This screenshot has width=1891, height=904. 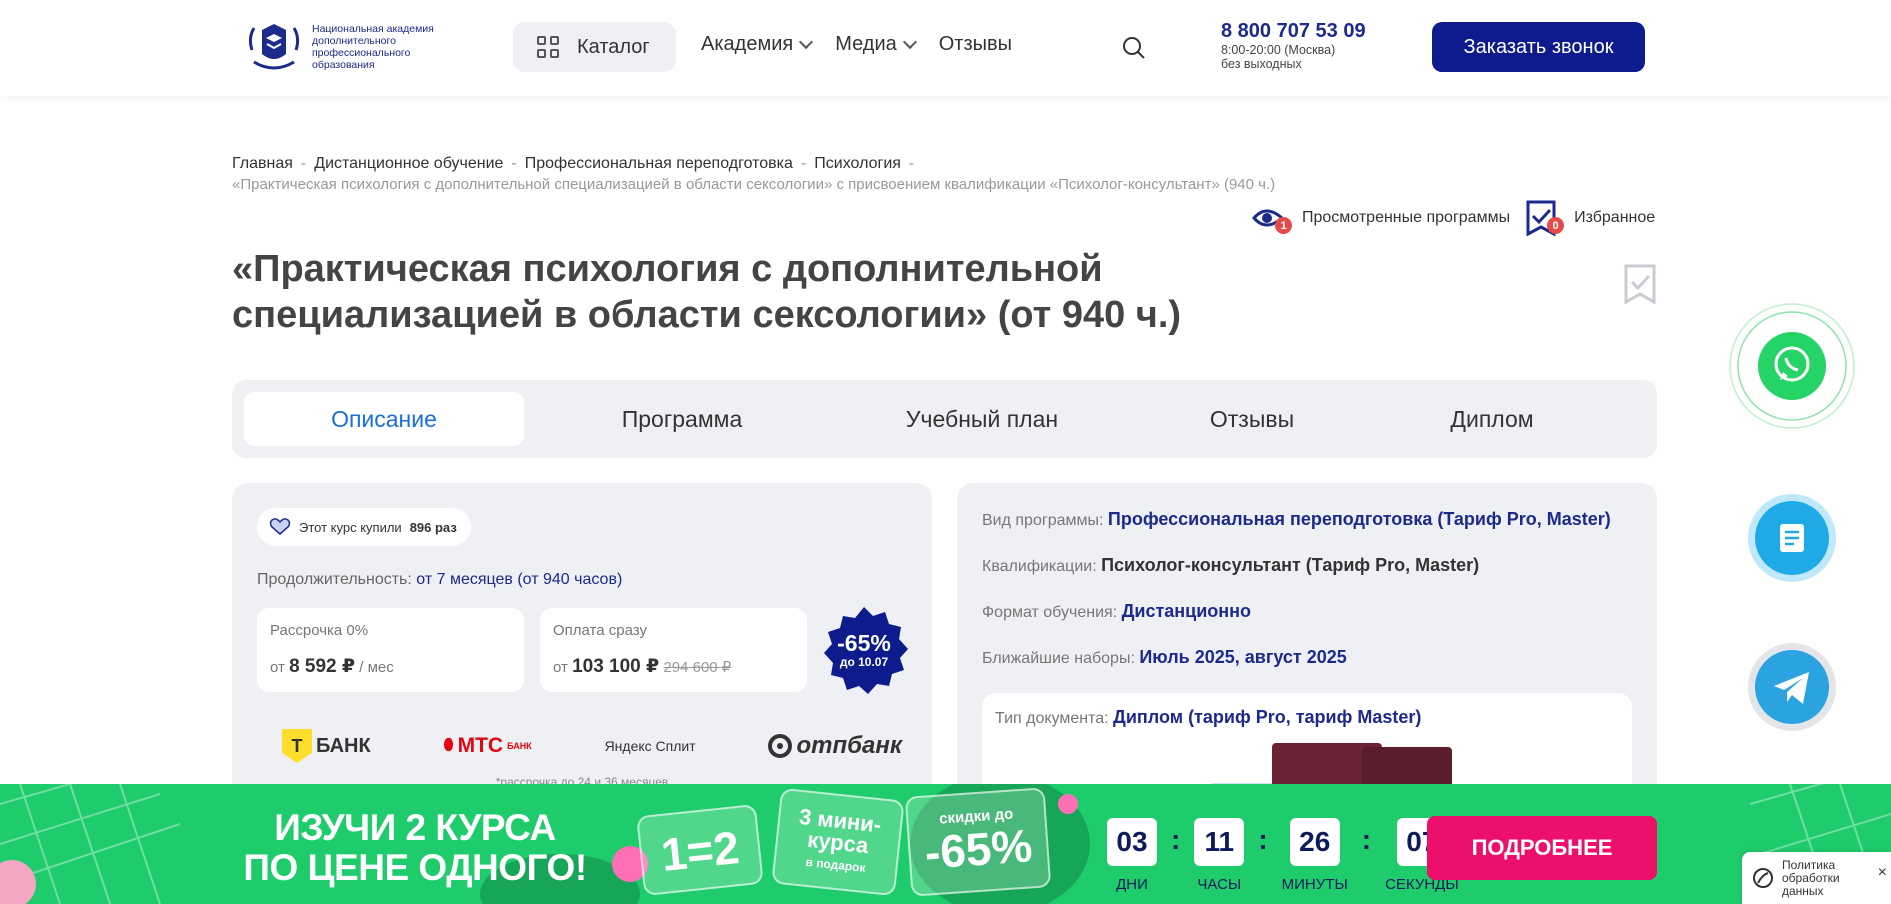 I want to click on policy-line1: Политика, so click(x=1809, y=864).